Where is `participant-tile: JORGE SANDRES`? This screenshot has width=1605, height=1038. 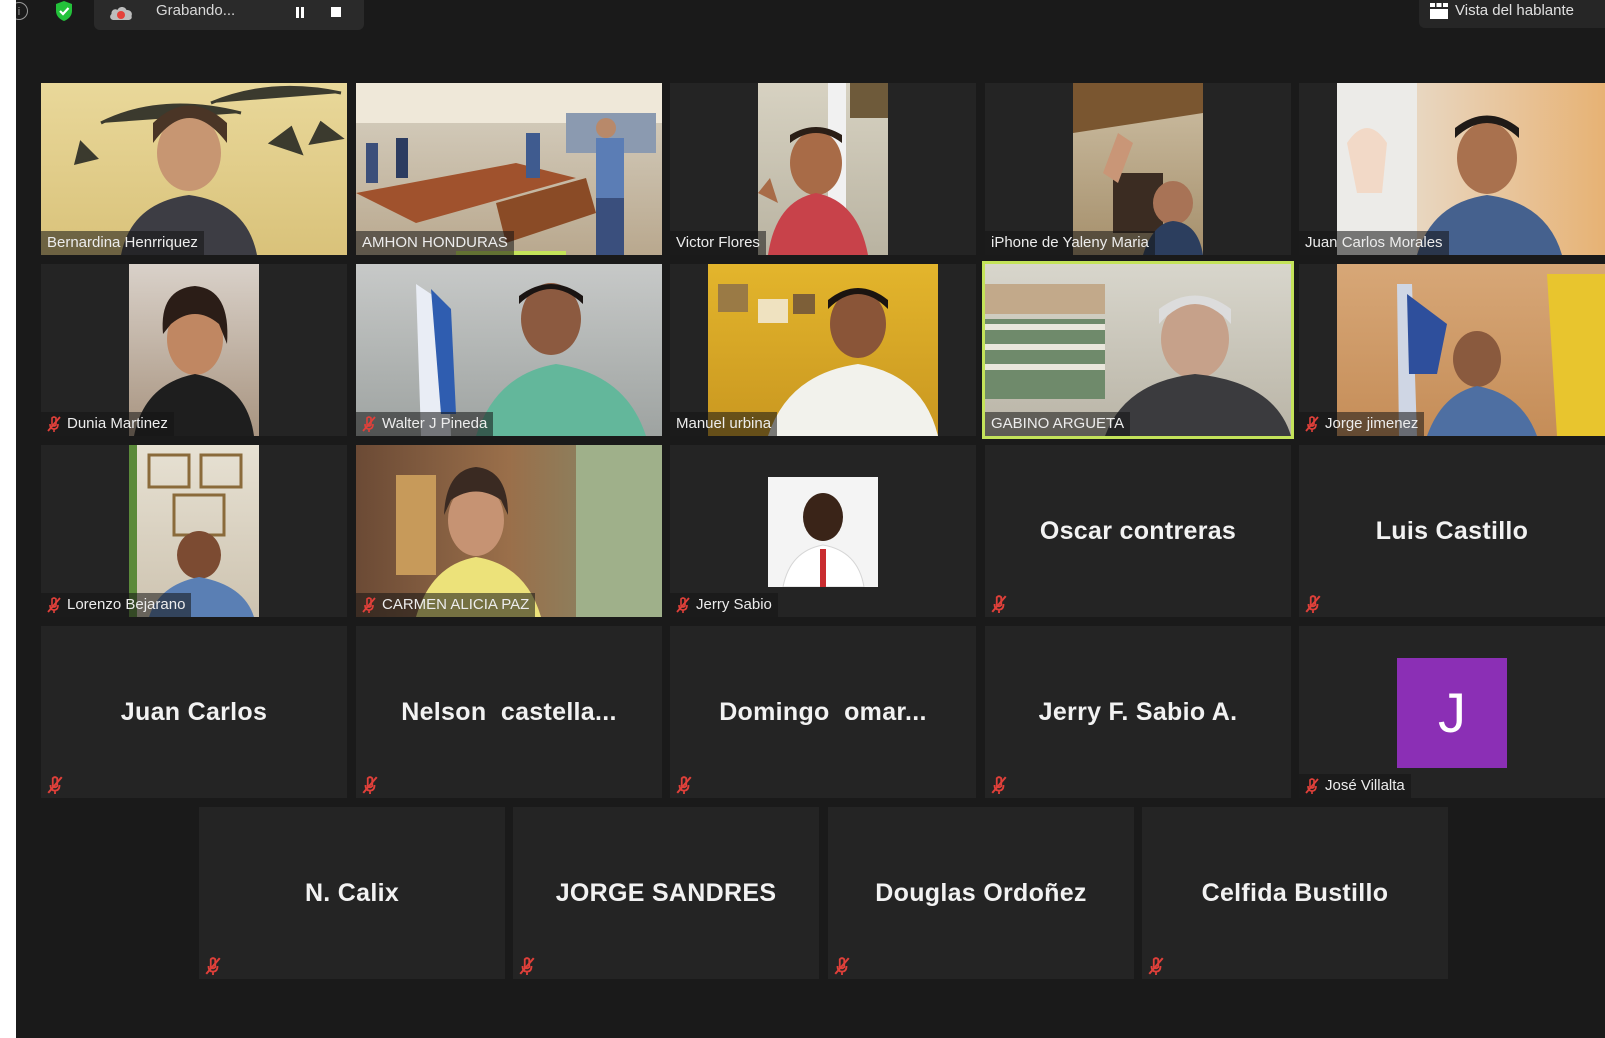 participant-tile: JORGE SANDRES is located at coordinates (666, 893).